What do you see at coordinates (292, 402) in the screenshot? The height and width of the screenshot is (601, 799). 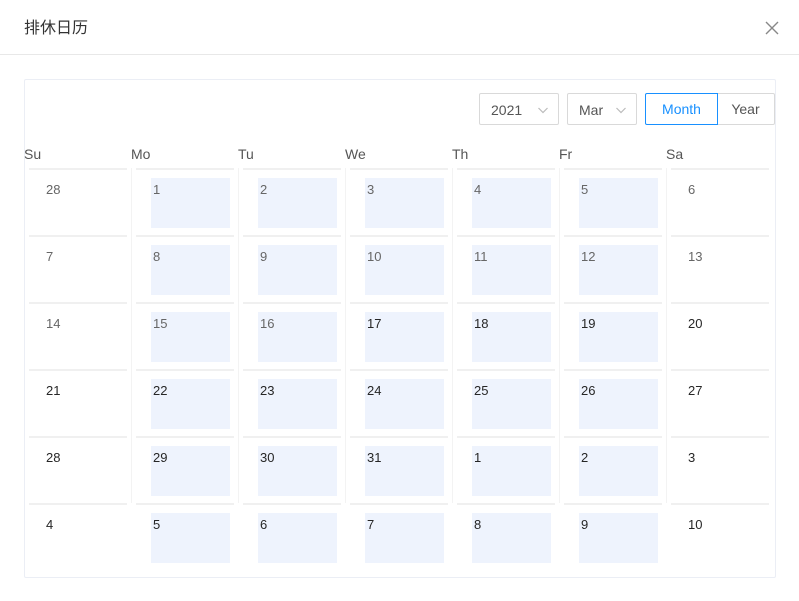 I see `calendar-cell: 23` at bounding box center [292, 402].